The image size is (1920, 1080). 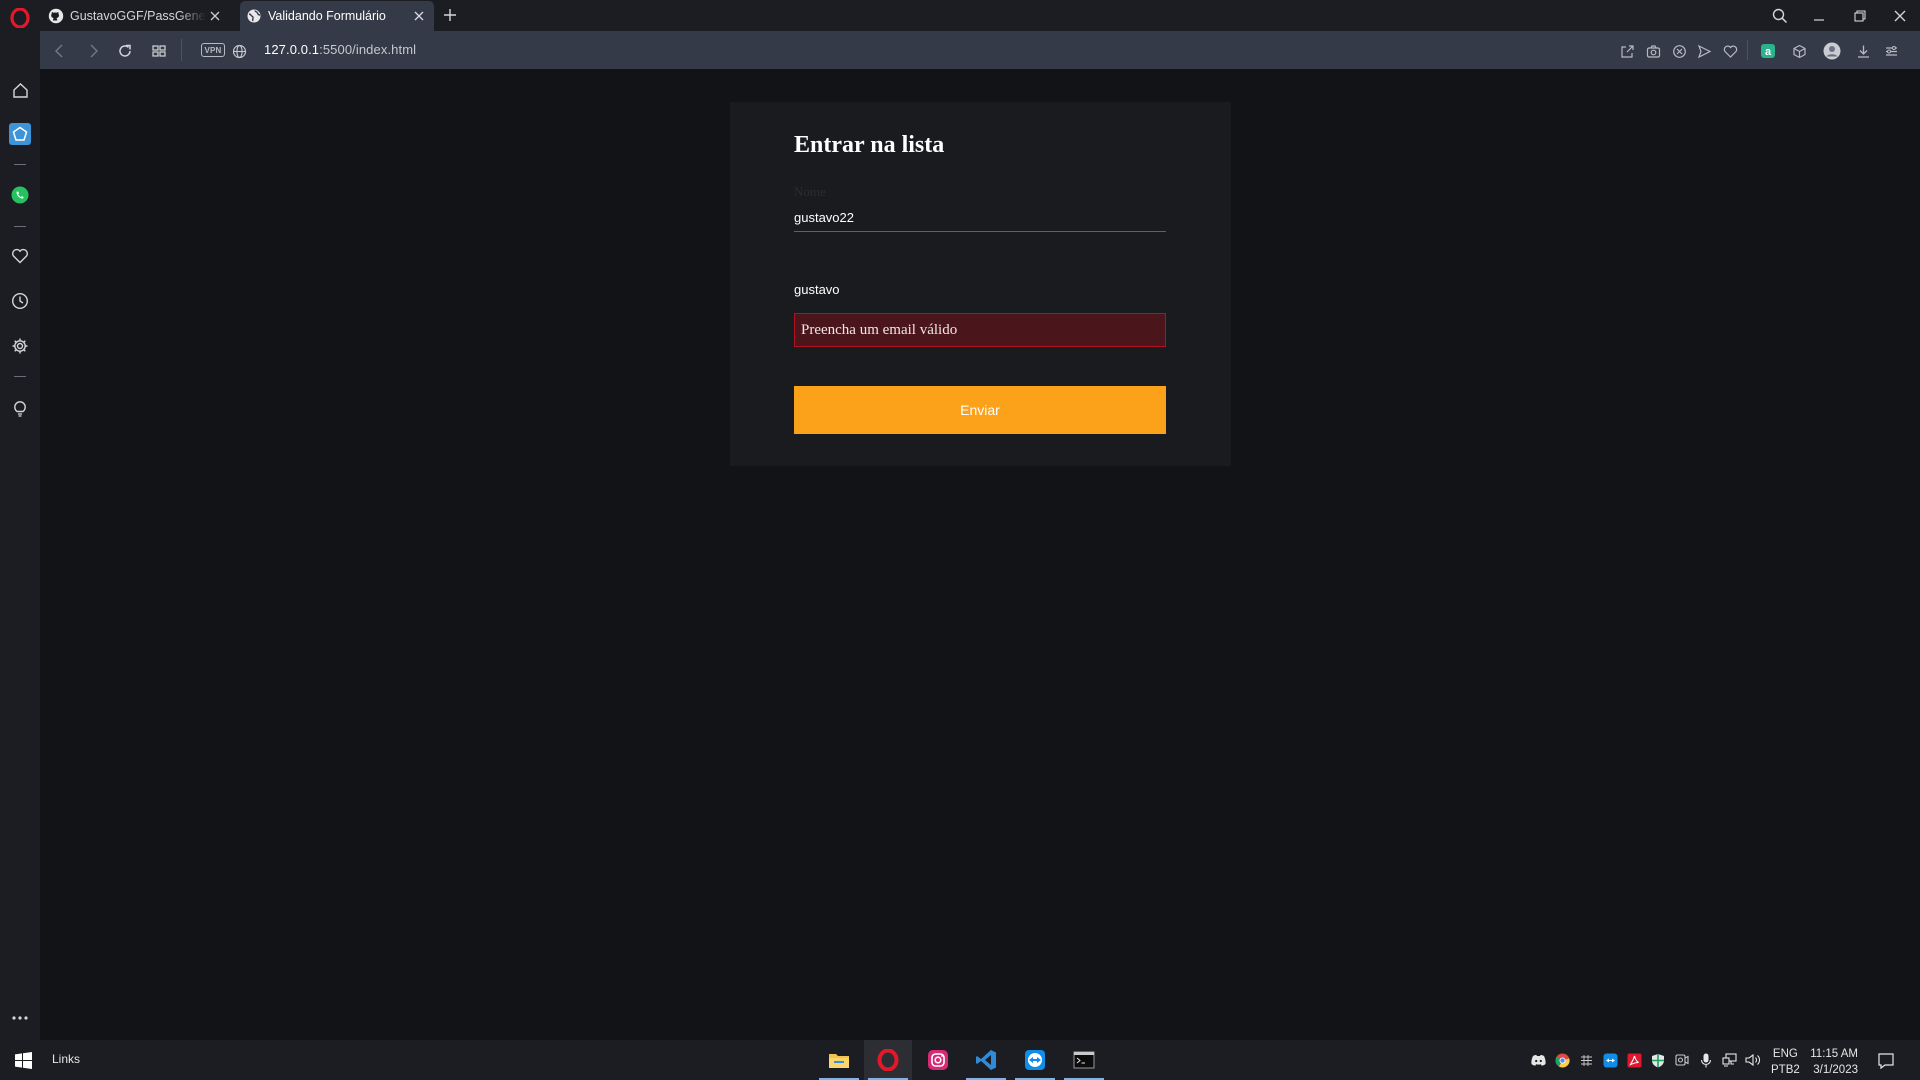 I want to click on acrobat-tray-icon, so click(x=1634, y=1060).